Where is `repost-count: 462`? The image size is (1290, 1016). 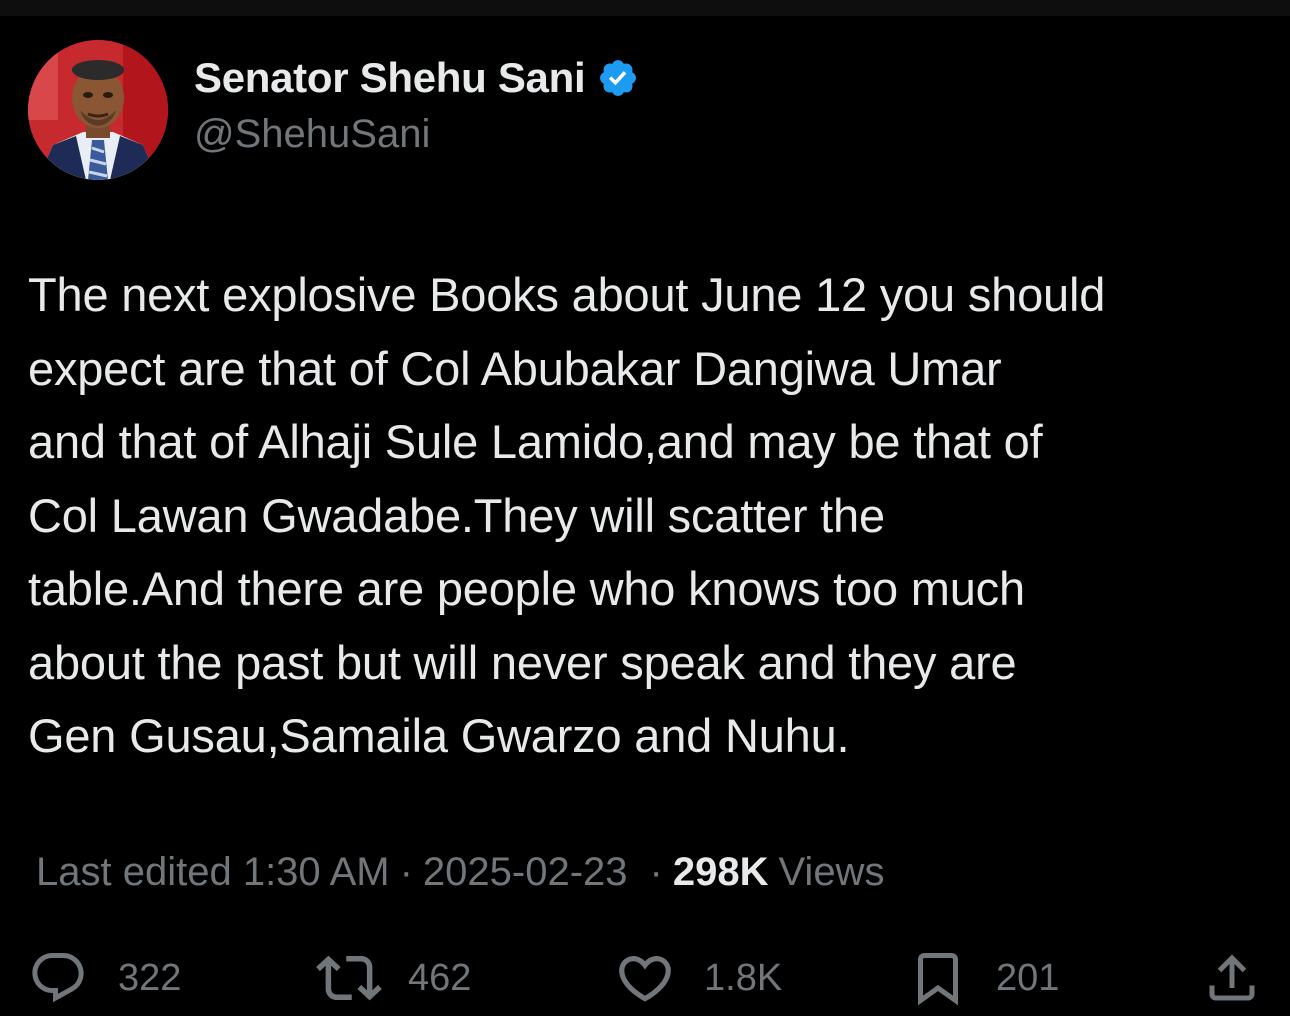
repost-count: 462 is located at coordinates (440, 977).